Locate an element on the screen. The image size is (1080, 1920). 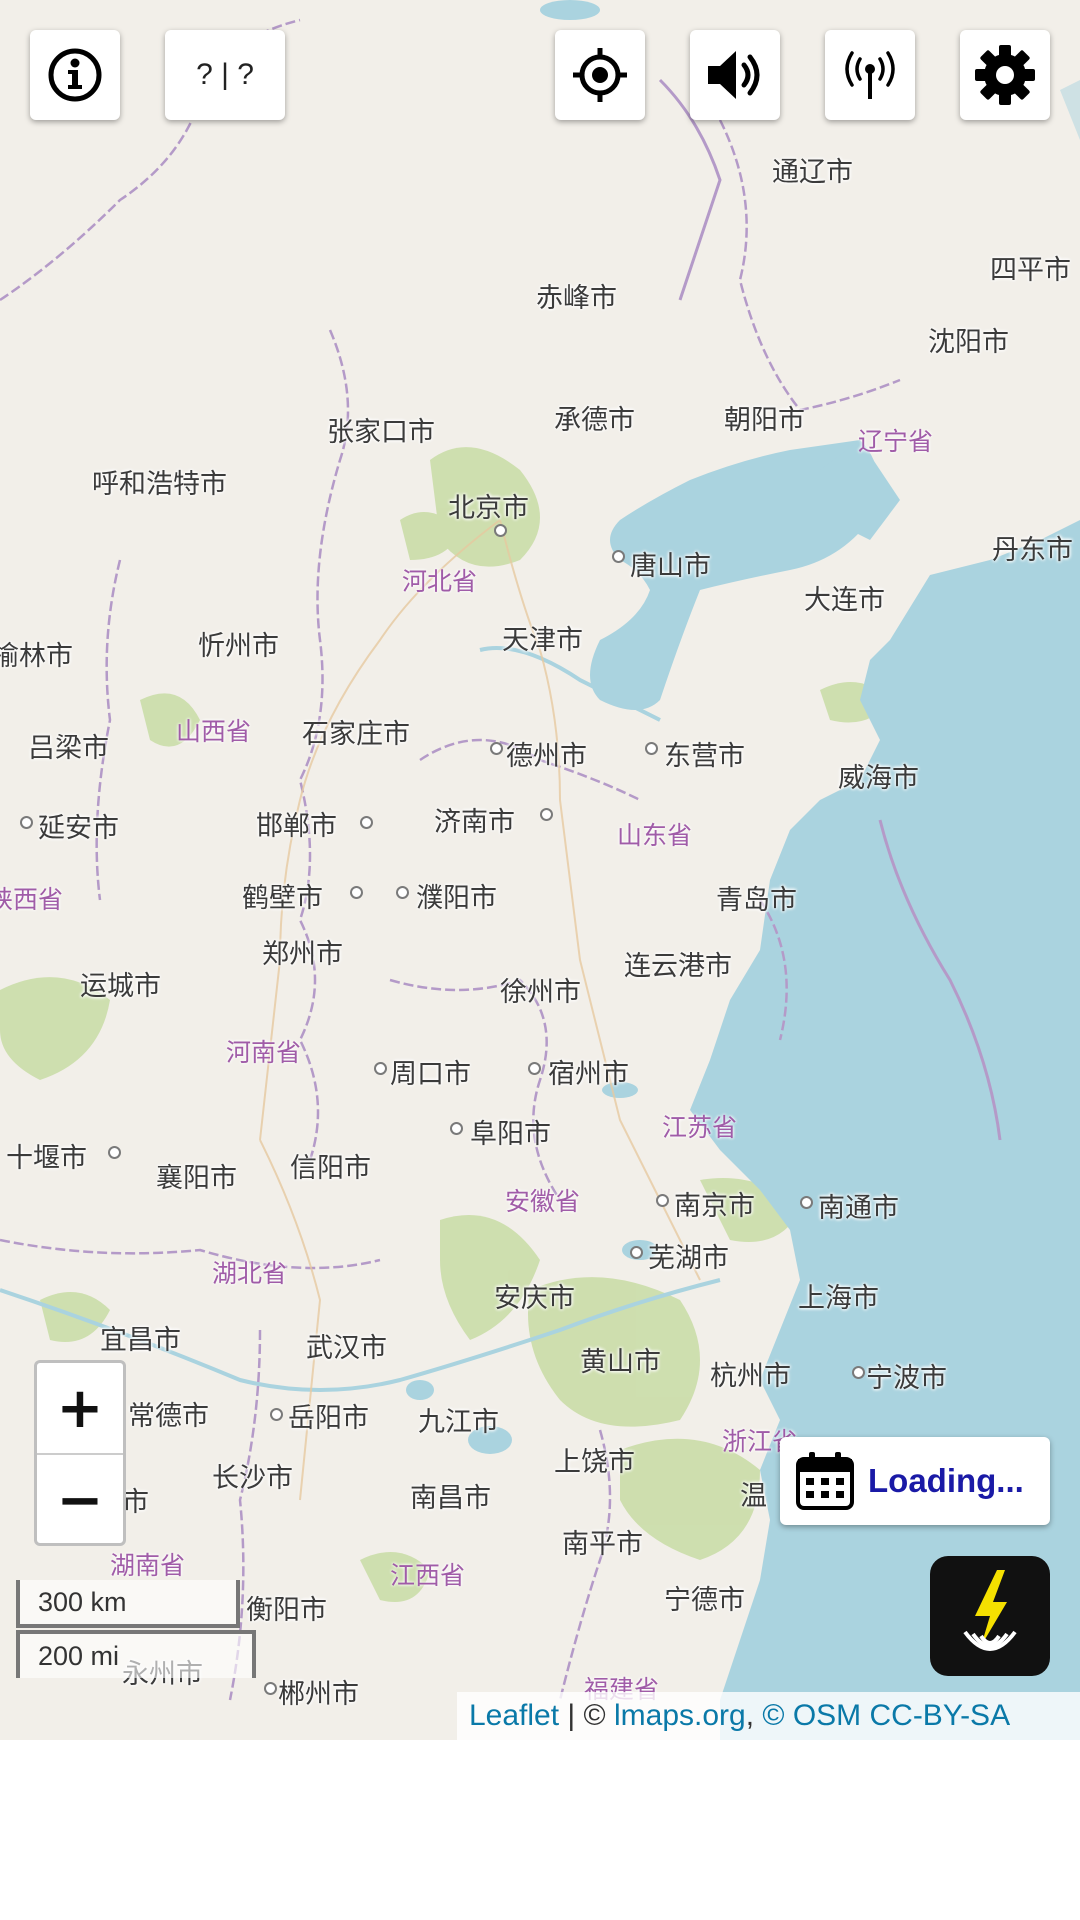
city-label: 信阳市 is located at coordinates (330, 1168).